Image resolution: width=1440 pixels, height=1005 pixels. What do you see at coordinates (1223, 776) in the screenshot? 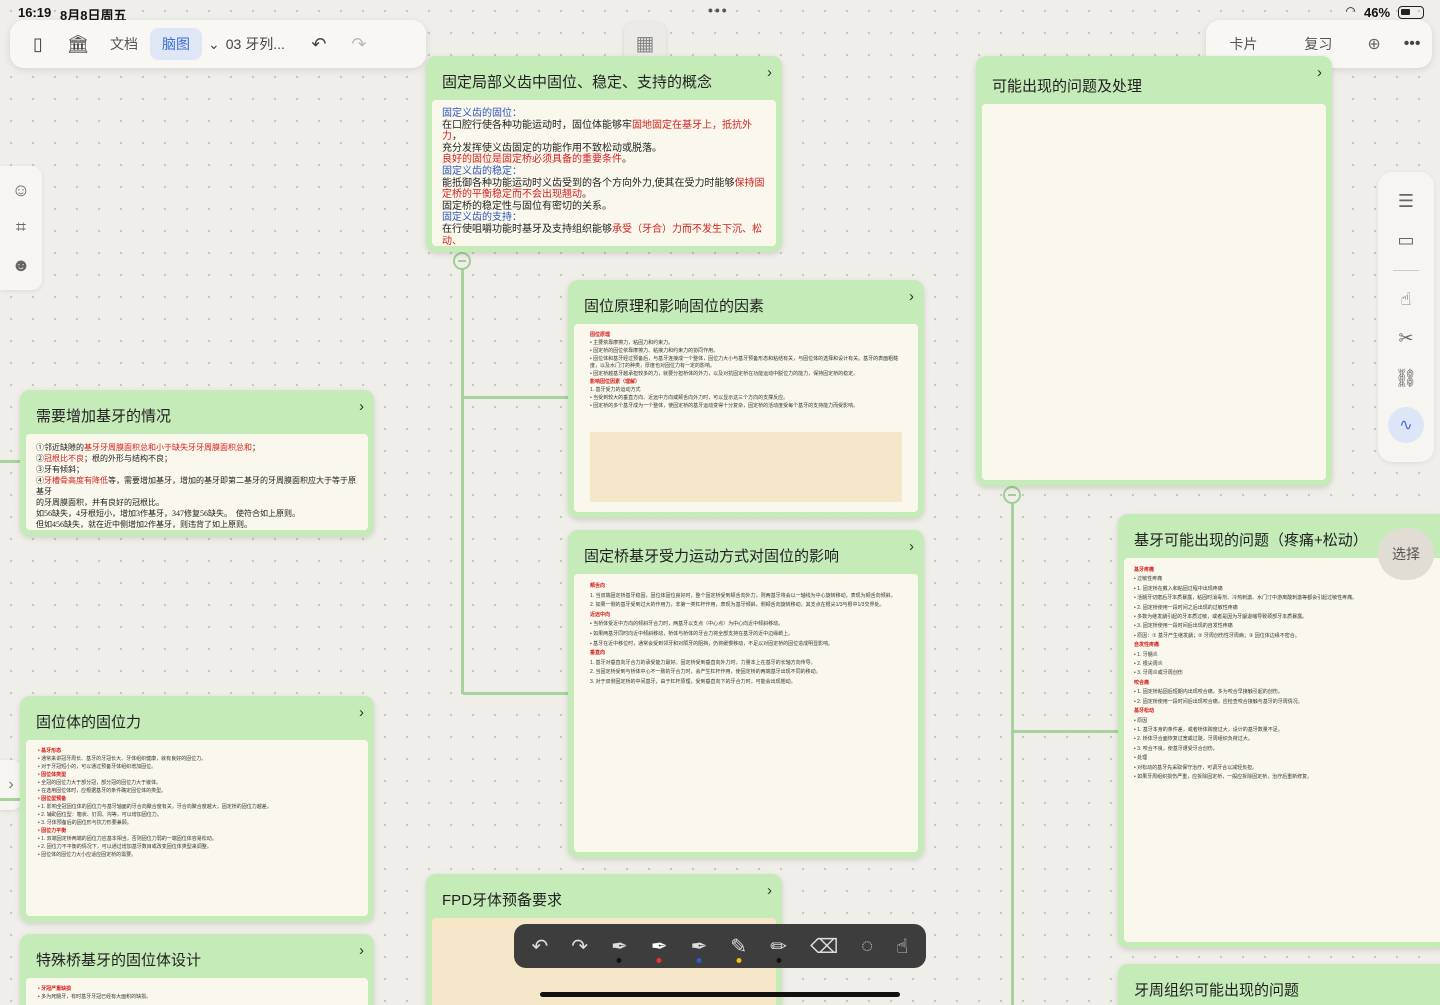
I see `note-line: • 如果牙周组织损伤严重，应拆除固定桥，一般应拆除固定桥，治疗后重新修复。` at bounding box center [1223, 776].